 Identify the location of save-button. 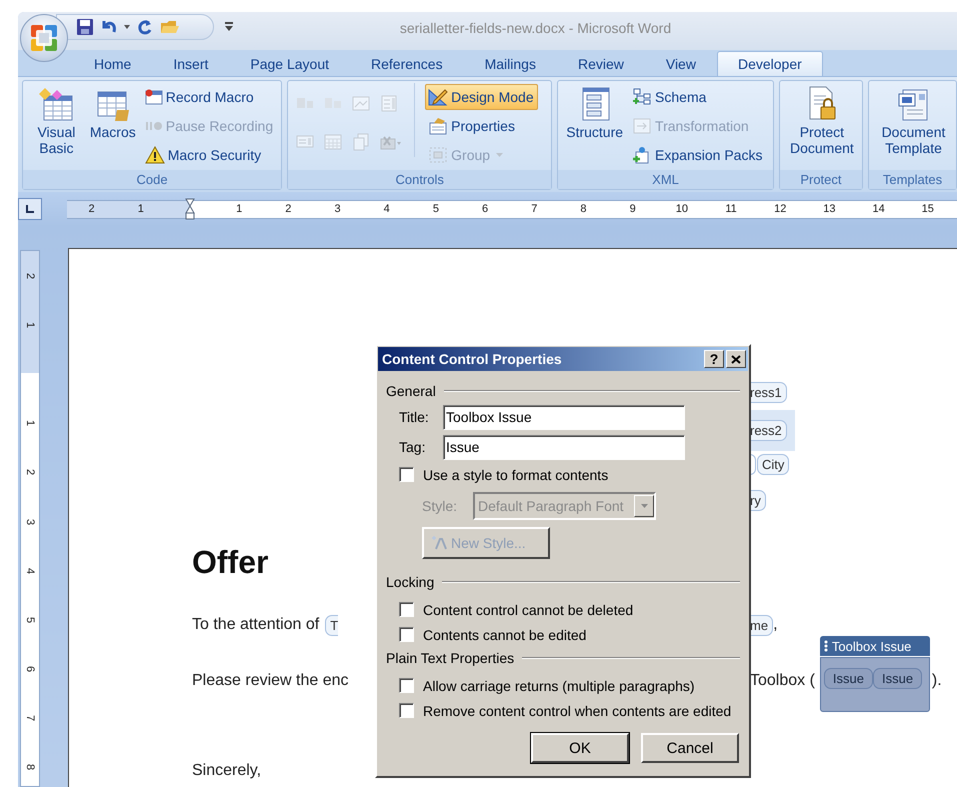
(85, 27).